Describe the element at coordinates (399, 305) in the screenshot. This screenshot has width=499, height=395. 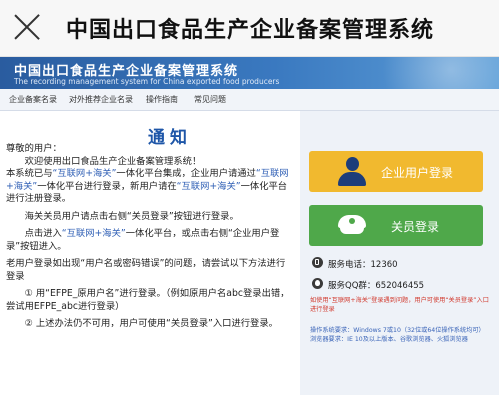
I see `login-hint: 如使用“互联网+海关”登录遇到问题，用户可使用“关员登录”入口进行登录` at that location.